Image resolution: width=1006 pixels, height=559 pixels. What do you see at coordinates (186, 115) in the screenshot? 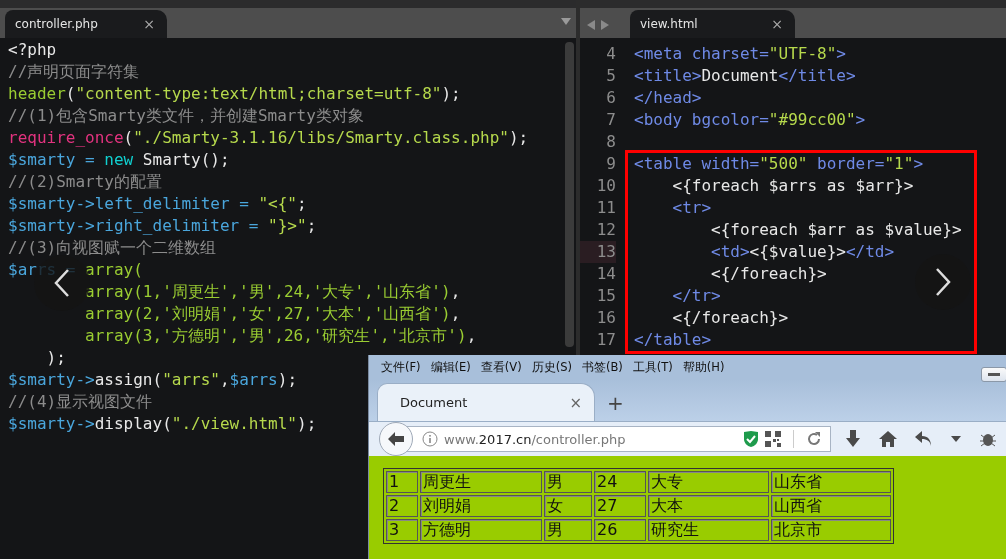
I see `code-line: //(1)包含Smarty类文件，并创建Smarty类对象` at bounding box center [186, 115].